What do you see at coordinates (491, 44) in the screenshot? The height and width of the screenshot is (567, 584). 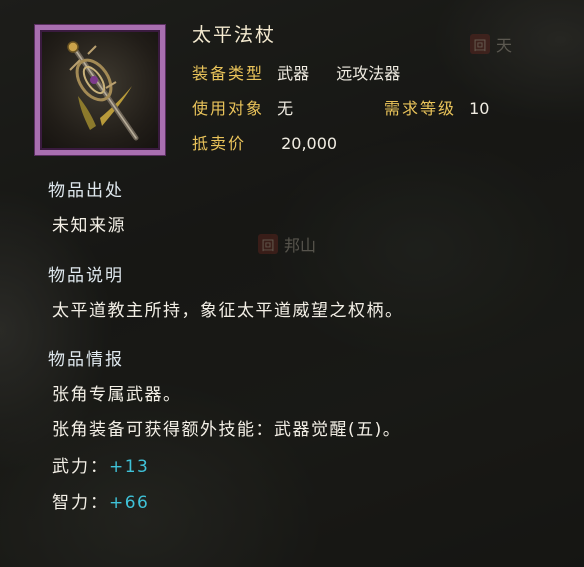 I see `map-place-label-1: 回 天` at bounding box center [491, 44].